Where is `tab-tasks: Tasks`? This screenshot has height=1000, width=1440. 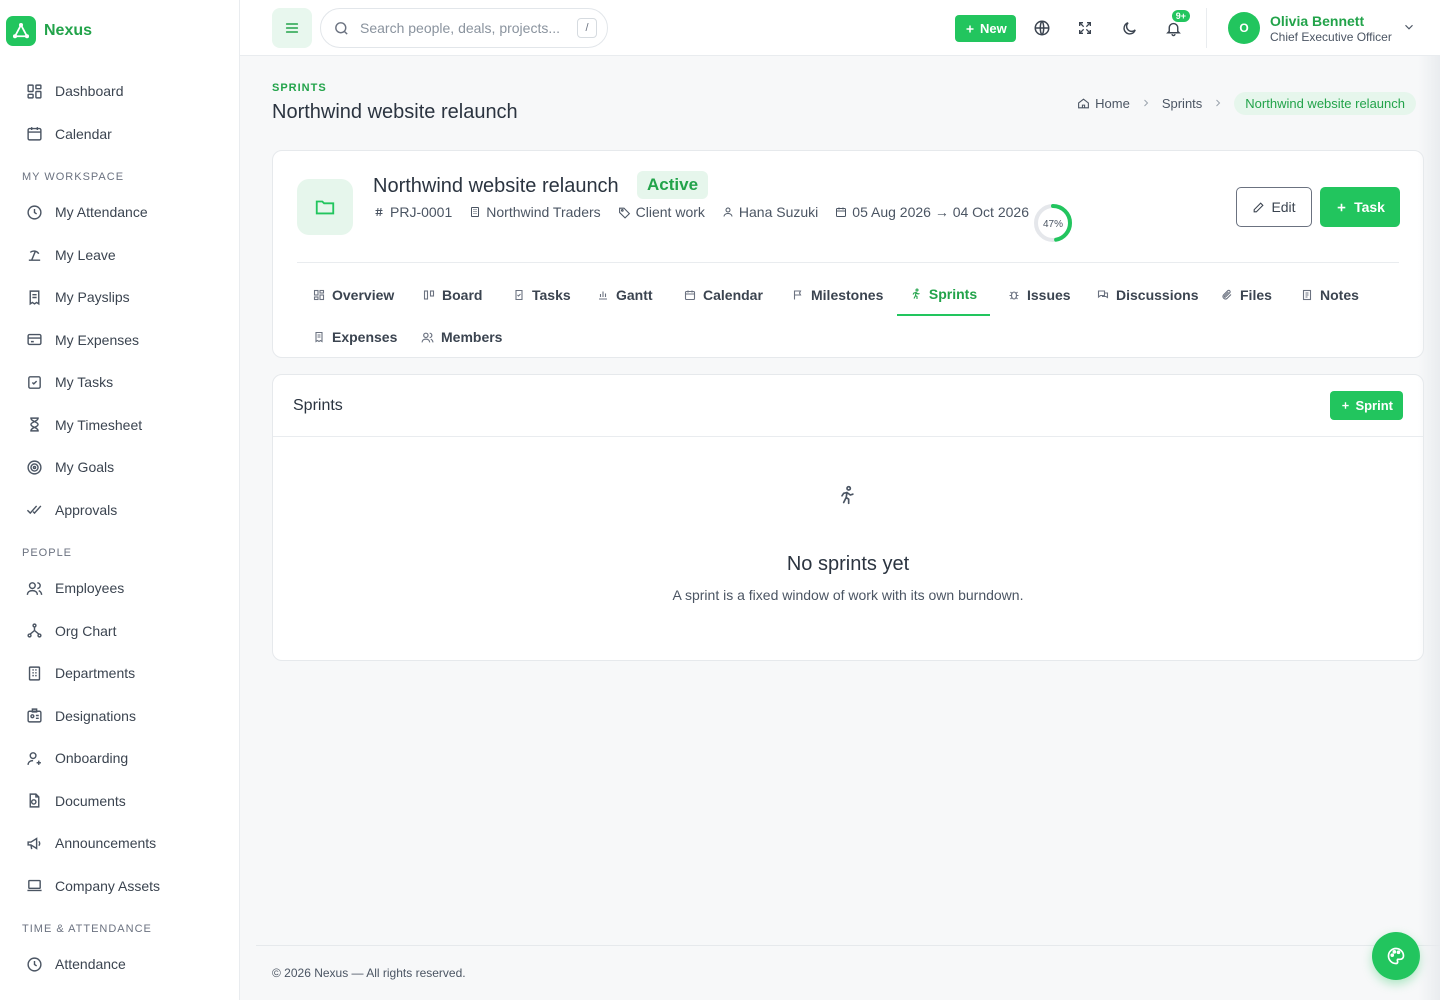 tab-tasks: Tasks is located at coordinates (542, 295).